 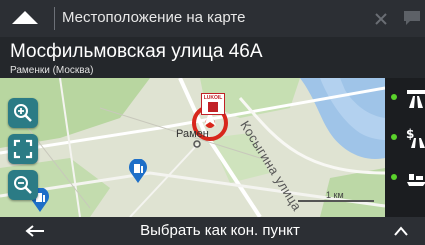 I want to click on divider, so click(x=54, y=18).